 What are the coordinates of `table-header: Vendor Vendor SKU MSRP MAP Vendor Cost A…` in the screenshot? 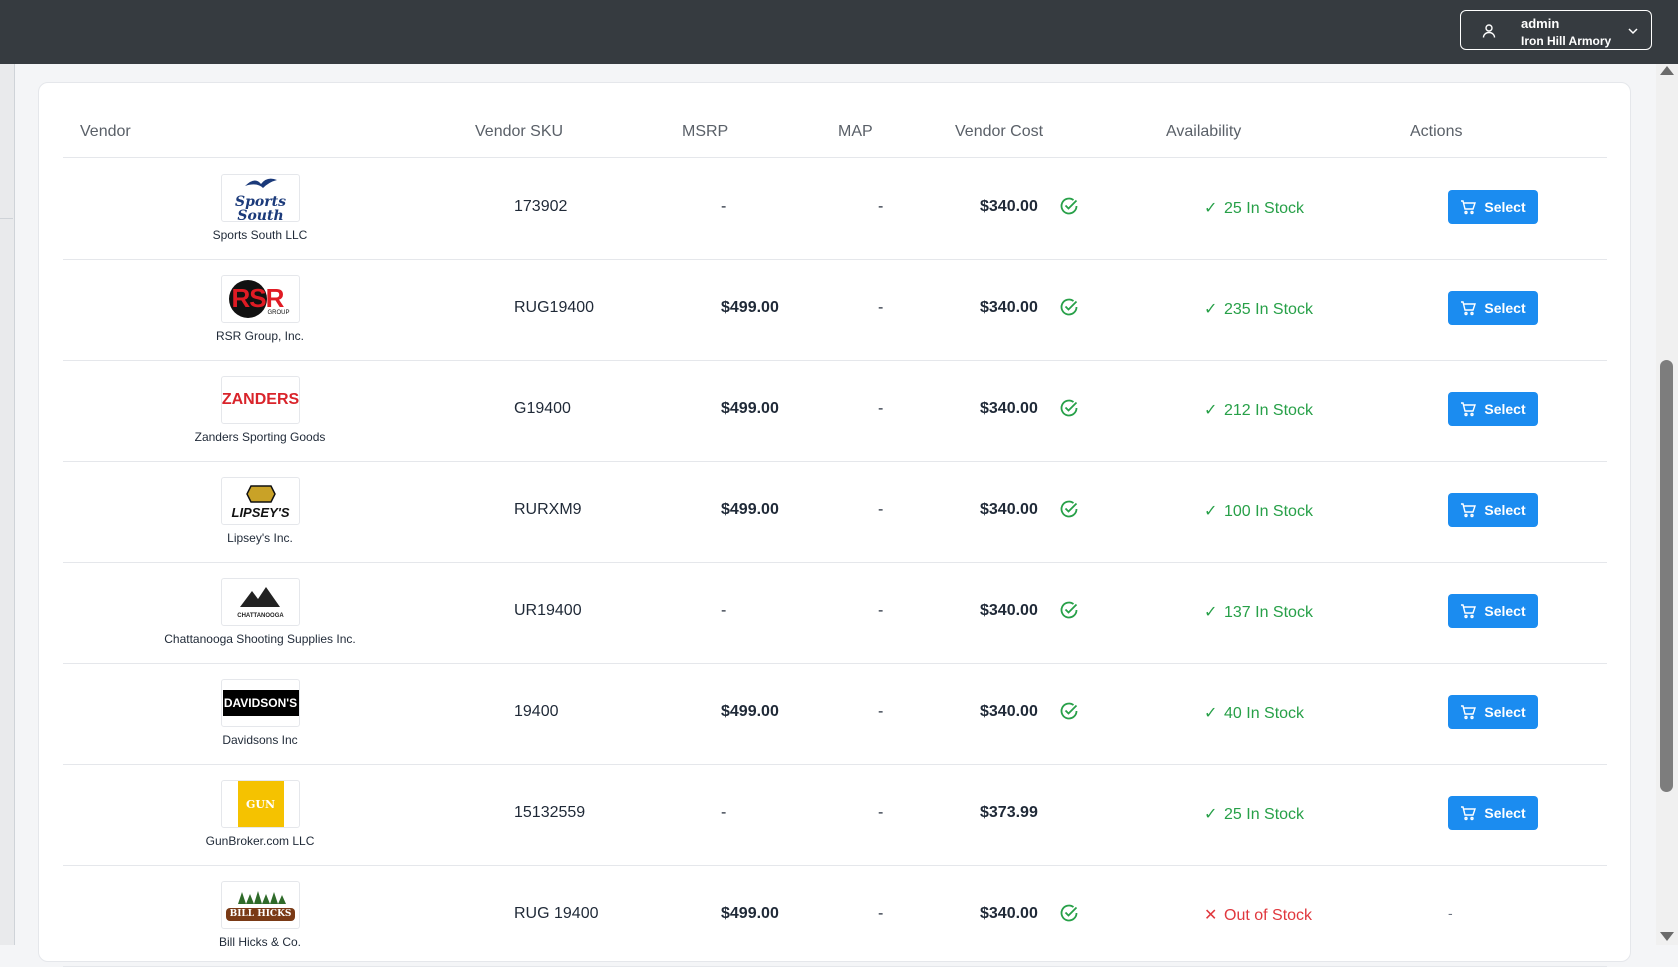 It's located at (834, 120).